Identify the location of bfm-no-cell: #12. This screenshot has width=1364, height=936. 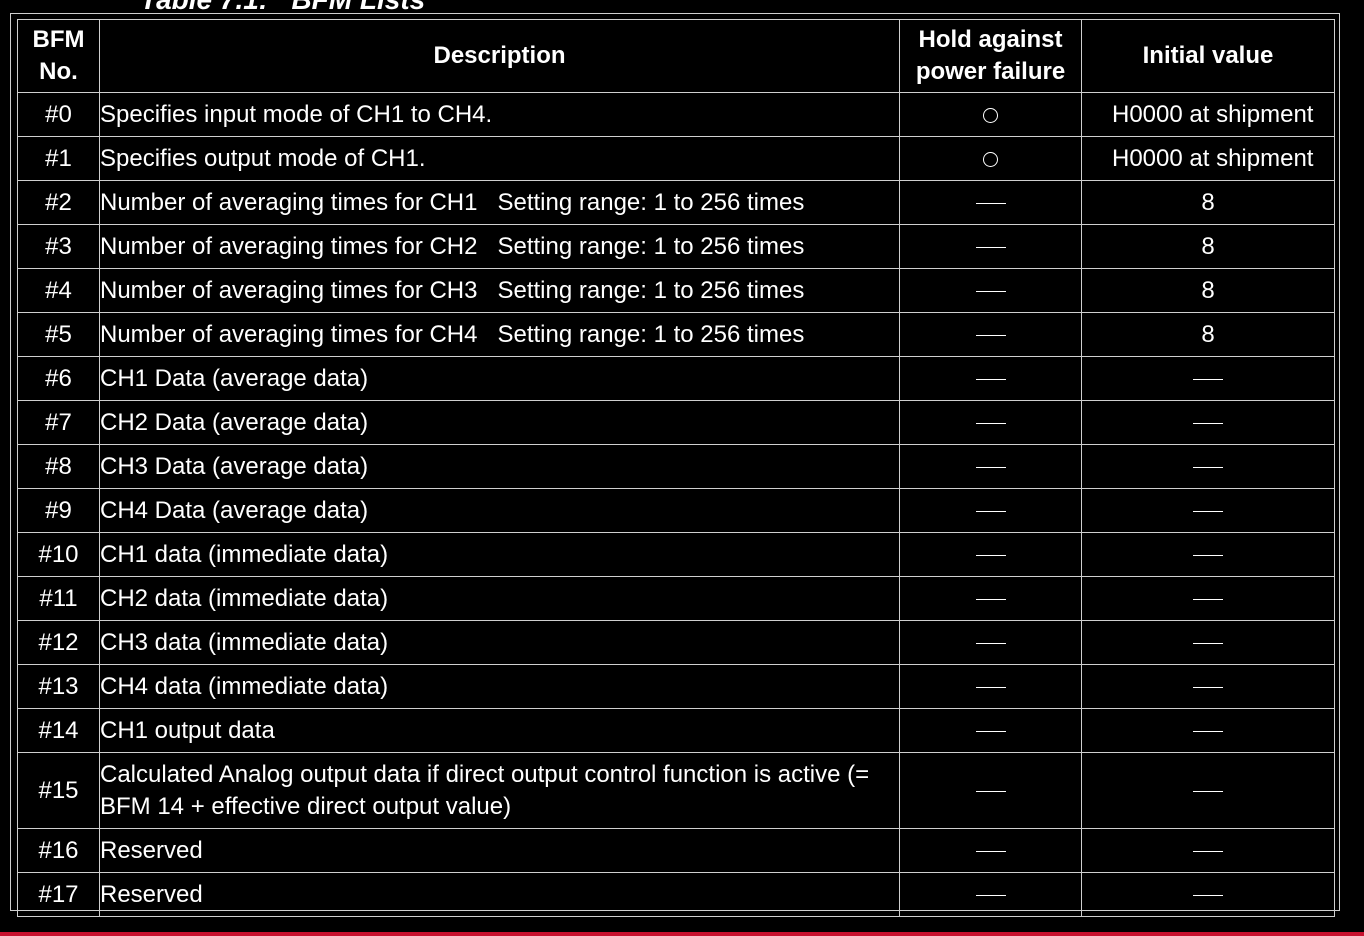
(58, 642).